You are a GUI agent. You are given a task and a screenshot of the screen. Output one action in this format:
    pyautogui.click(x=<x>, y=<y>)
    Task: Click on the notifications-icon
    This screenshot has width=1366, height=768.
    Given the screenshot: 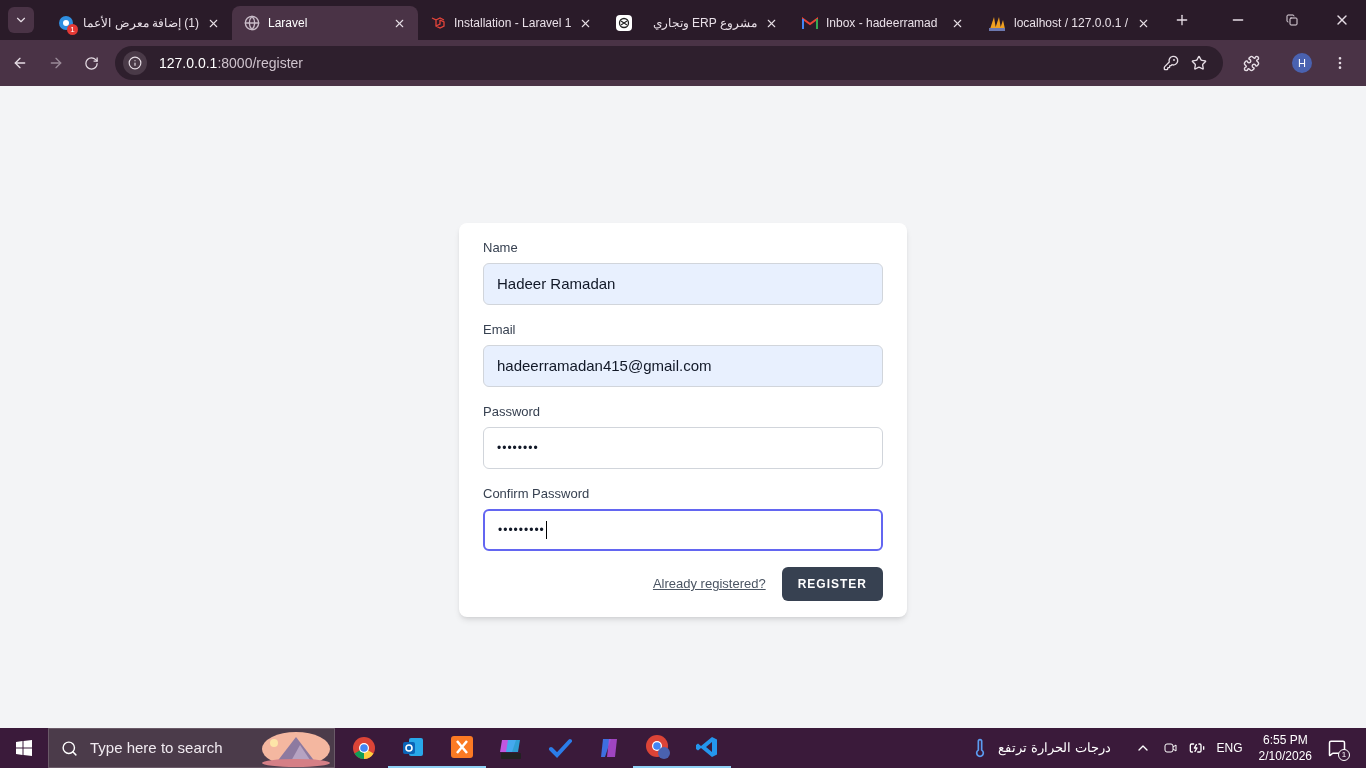 What is the action you would take?
    pyautogui.click(x=1337, y=748)
    